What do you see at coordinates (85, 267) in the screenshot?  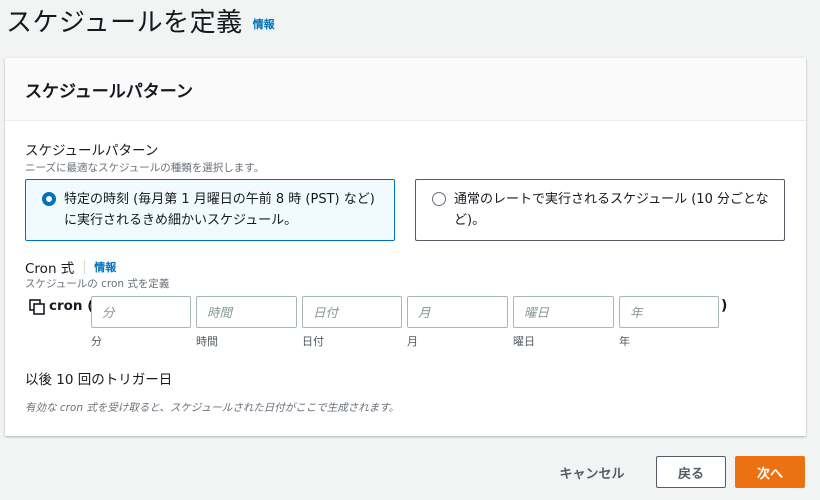 I see `label-divider` at bounding box center [85, 267].